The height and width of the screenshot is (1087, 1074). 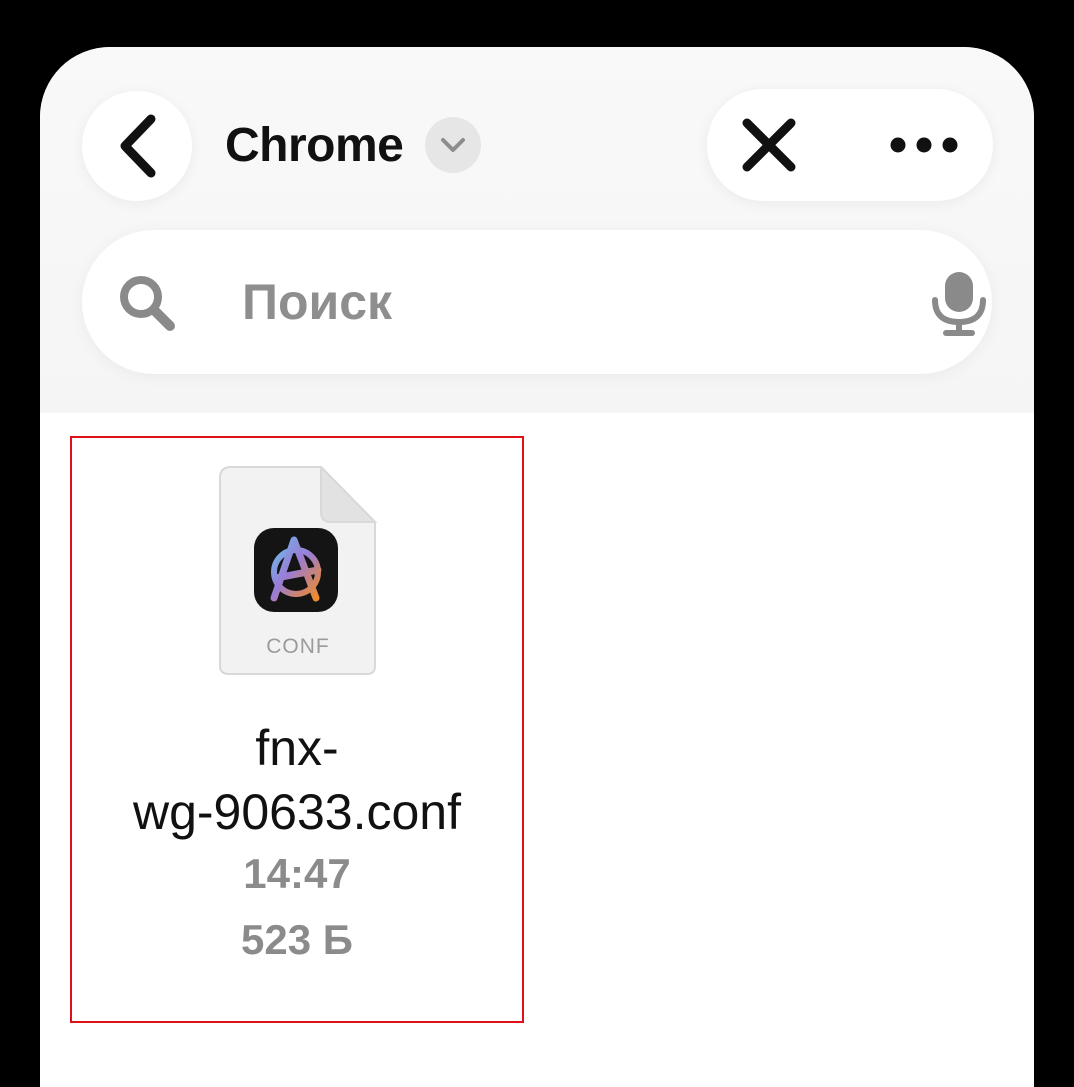 What do you see at coordinates (314, 145) in the screenshot?
I see `page-title: Chrome` at bounding box center [314, 145].